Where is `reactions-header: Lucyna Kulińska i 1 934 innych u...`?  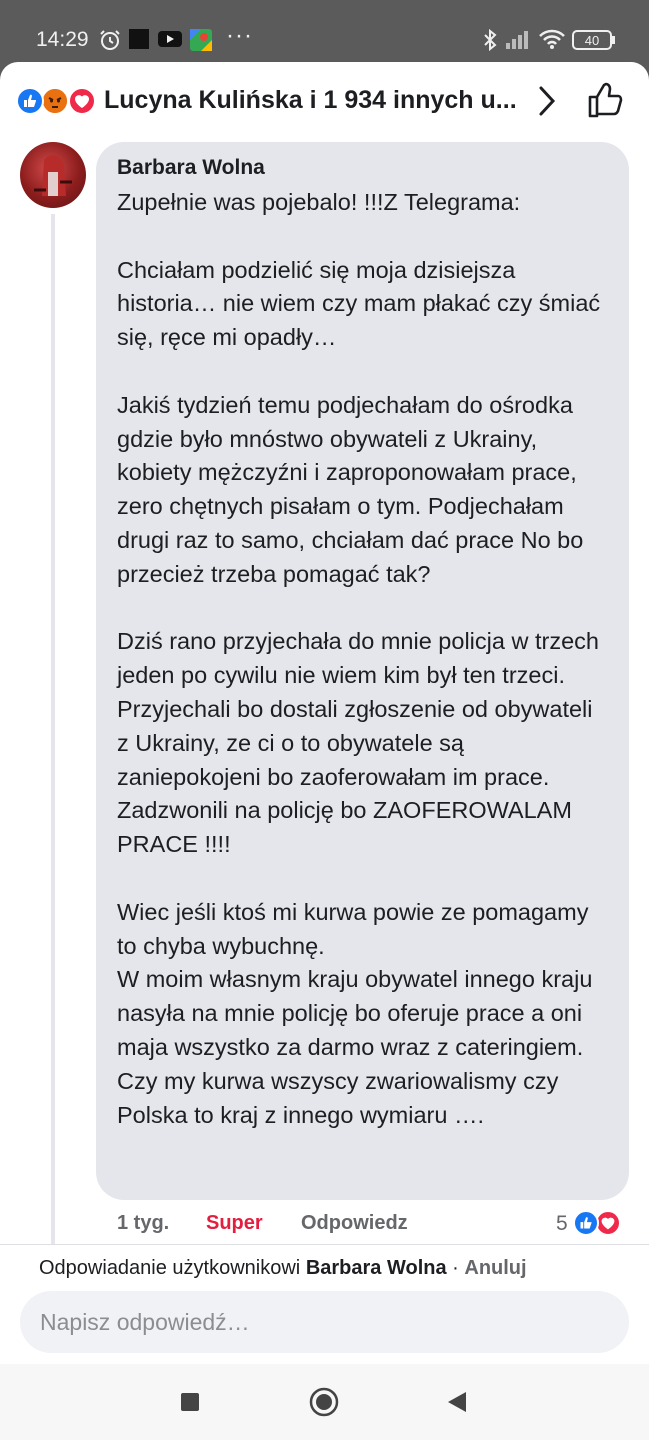
reactions-header: Lucyna Kulińska i 1 934 innych u... is located at coordinates (324, 102).